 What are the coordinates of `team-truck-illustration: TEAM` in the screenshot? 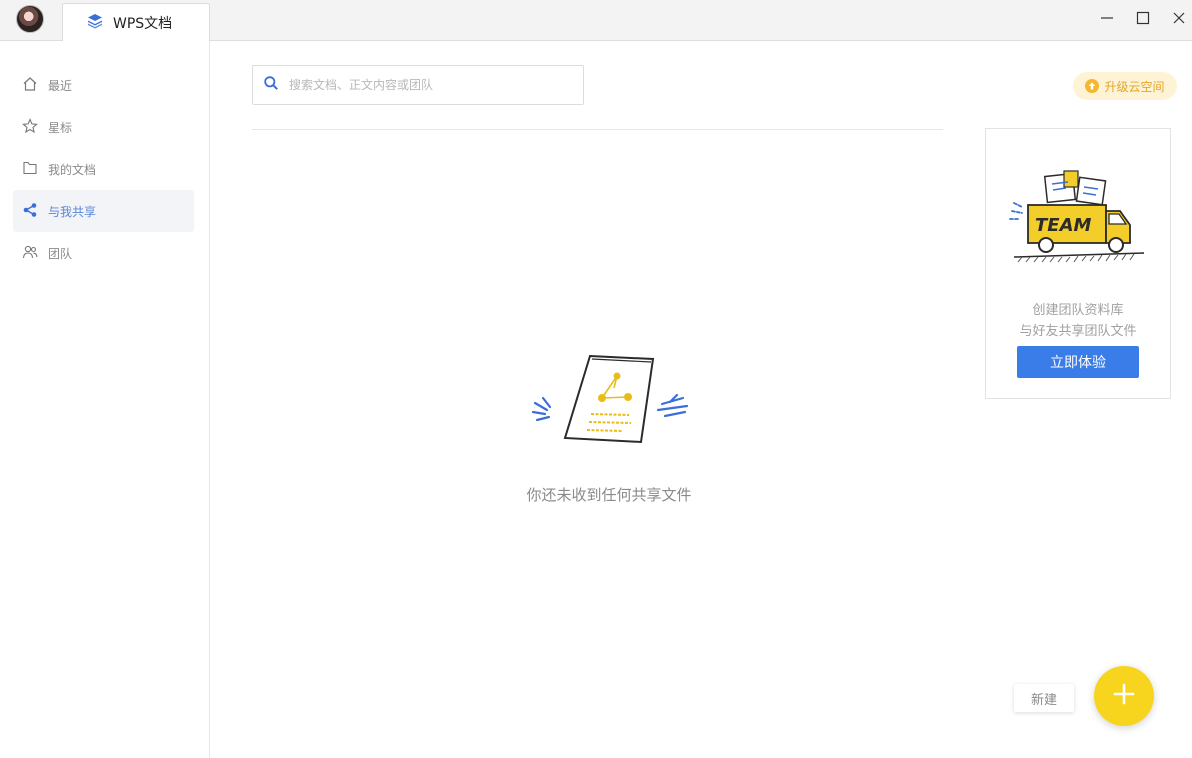 It's located at (1078, 220).